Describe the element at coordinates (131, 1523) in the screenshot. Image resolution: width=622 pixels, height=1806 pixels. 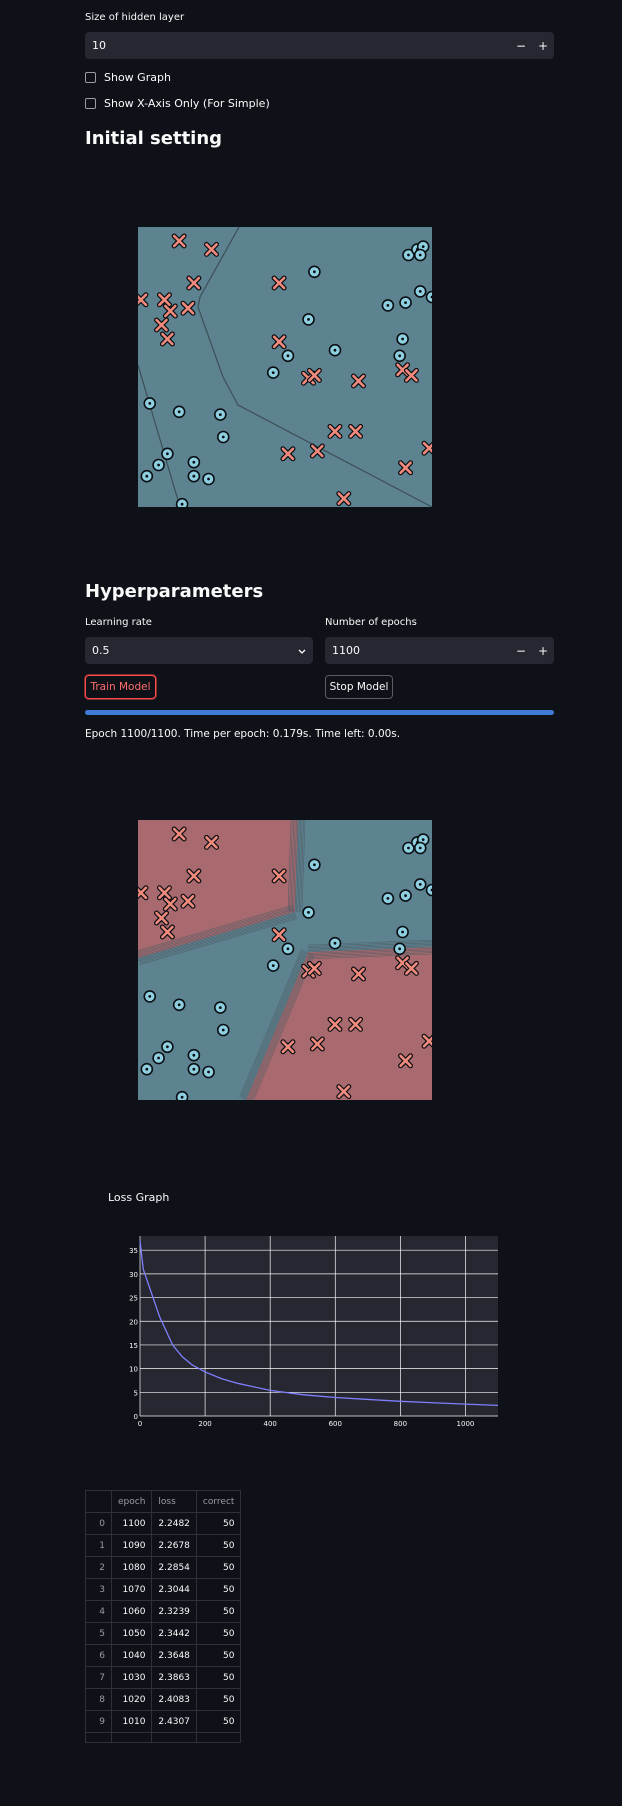
I see `table-cell: 1100` at that location.